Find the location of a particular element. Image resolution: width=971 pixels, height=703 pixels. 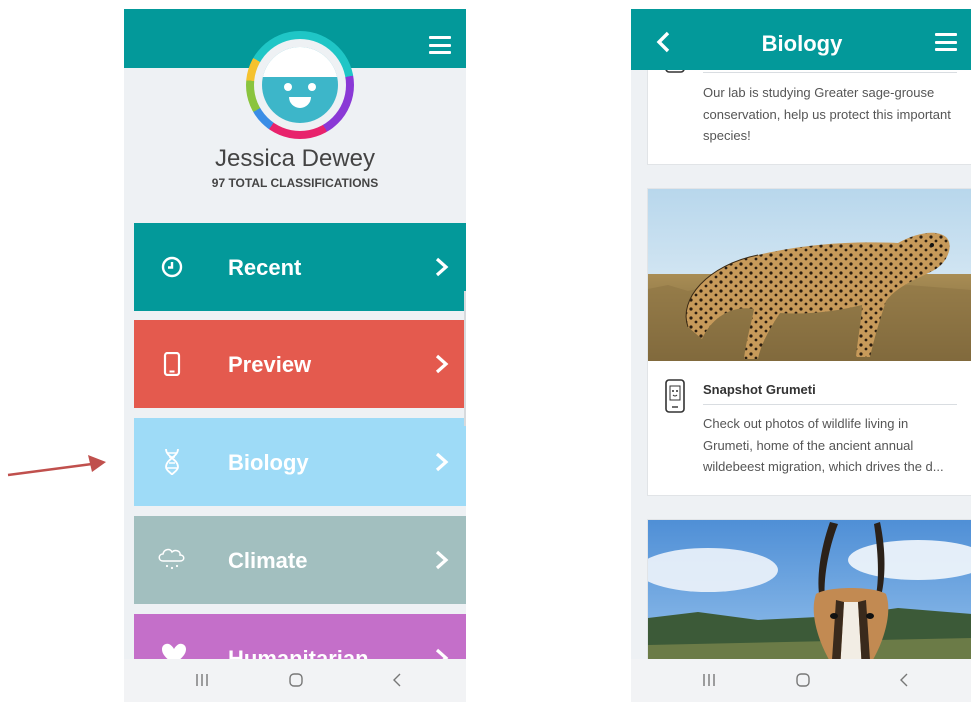

scroll-edge-handle is located at coordinates (465, 358).